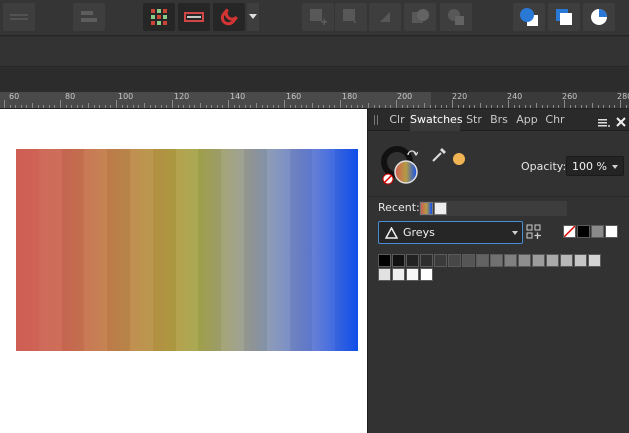 This screenshot has width=629, height=433. Describe the element at coordinates (318, 17) in the screenshot. I see `add-shape-icon: +` at that location.